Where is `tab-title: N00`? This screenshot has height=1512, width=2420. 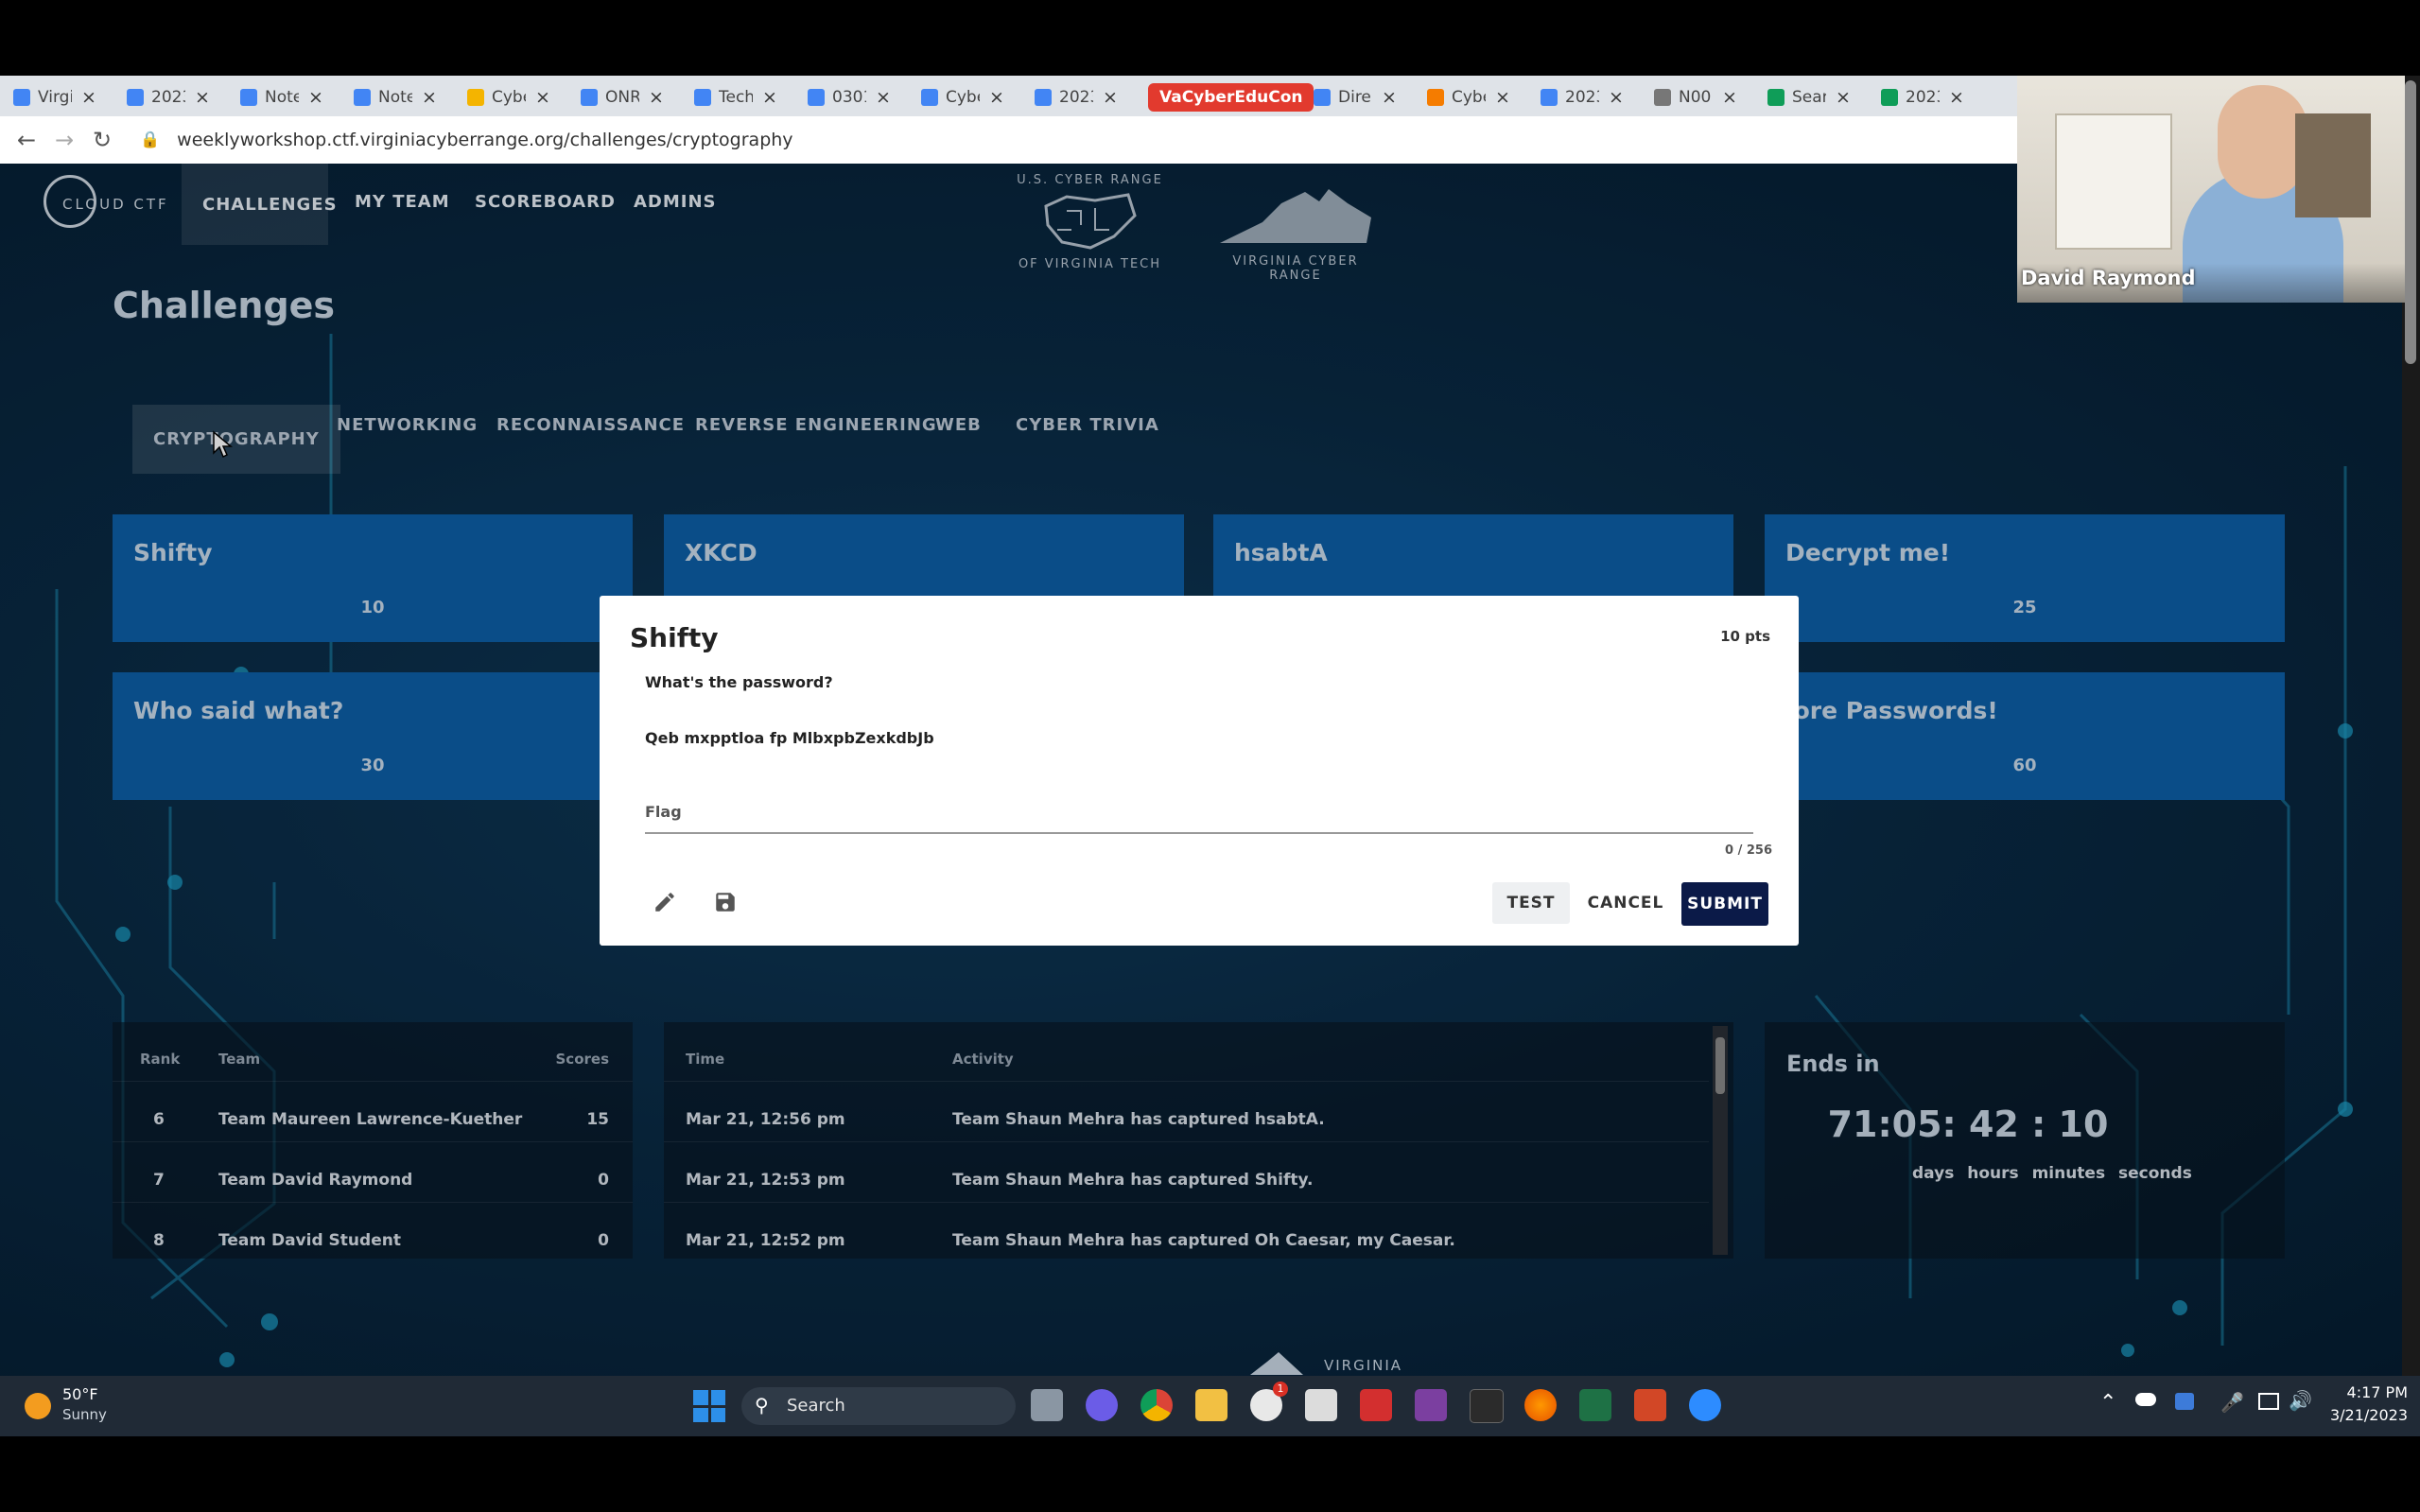
tab-title: N00 is located at coordinates (1696, 97).